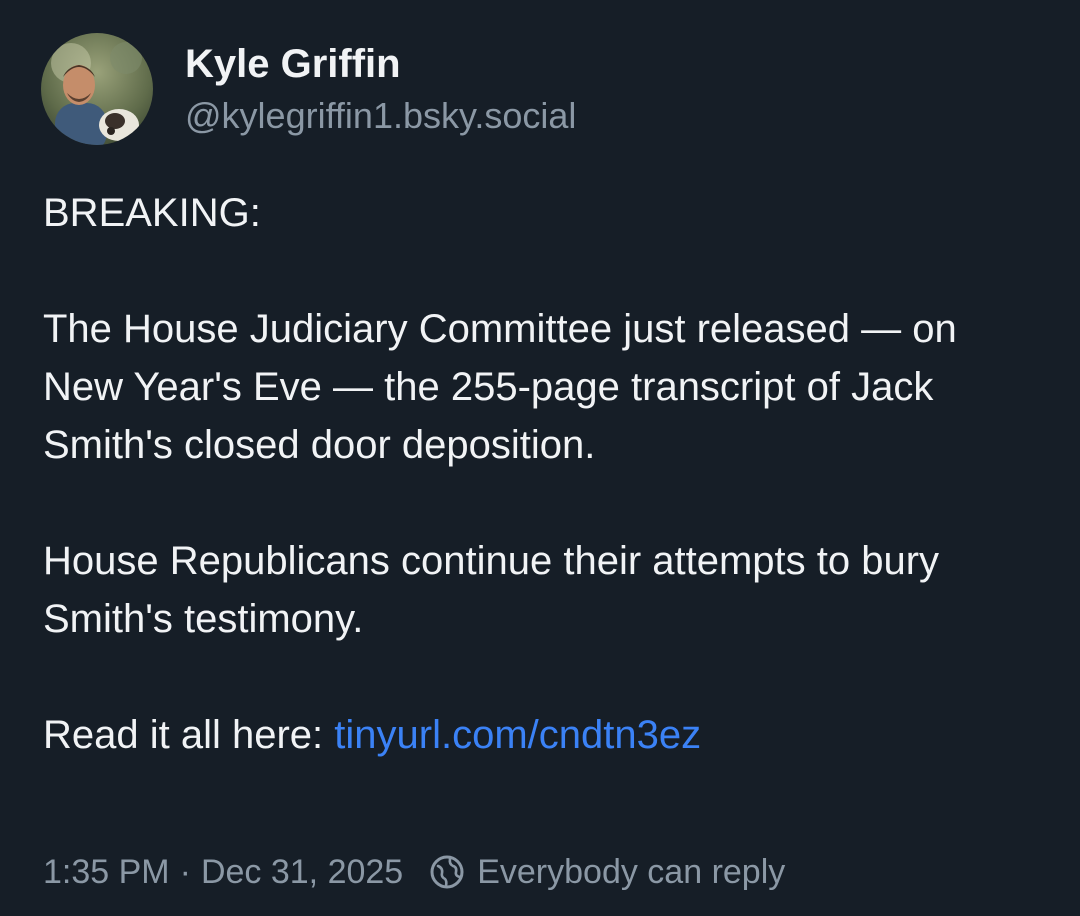 The image size is (1080, 916). I want to click on avatar, so click(97, 89).